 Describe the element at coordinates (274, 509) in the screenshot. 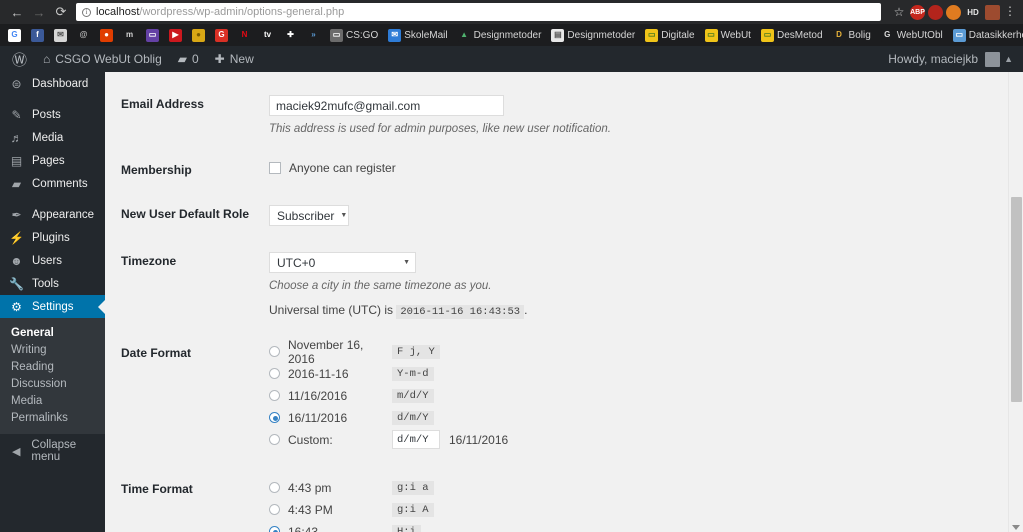

I see `time-format-g-i-a-upper-radio` at that location.